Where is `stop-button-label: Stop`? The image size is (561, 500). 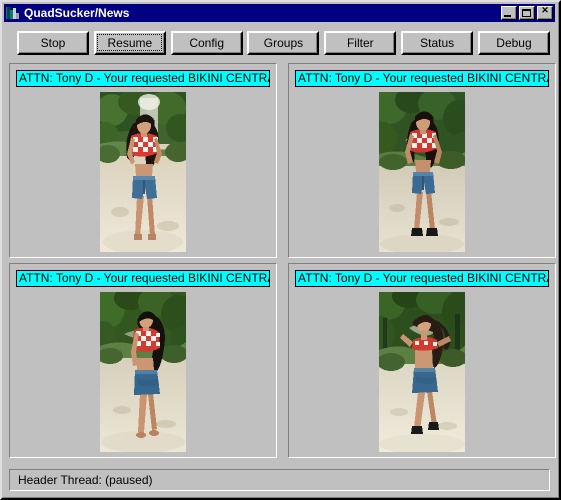 stop-button-label: Stop is located at coordinates (53, 43).